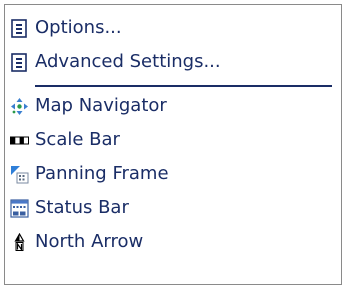 This screenshot has width=346, height=289. Describe the element at coordinates (173, 140) in the screenshot. I see `menu-item-scale-bar: Scale Bar` at that location.